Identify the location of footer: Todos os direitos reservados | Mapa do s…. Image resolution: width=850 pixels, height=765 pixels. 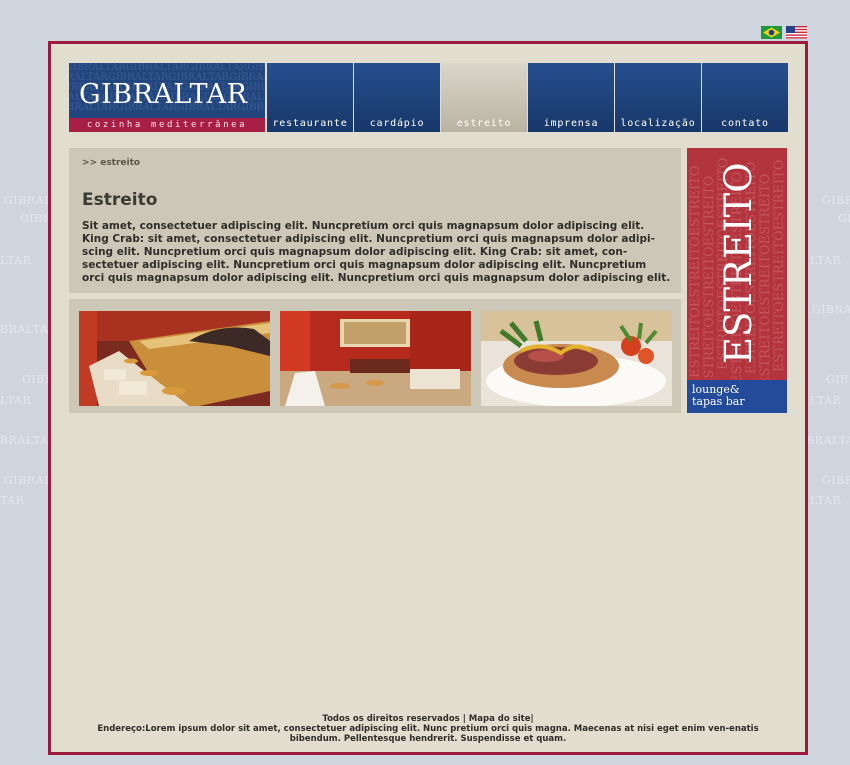
(428, 729).